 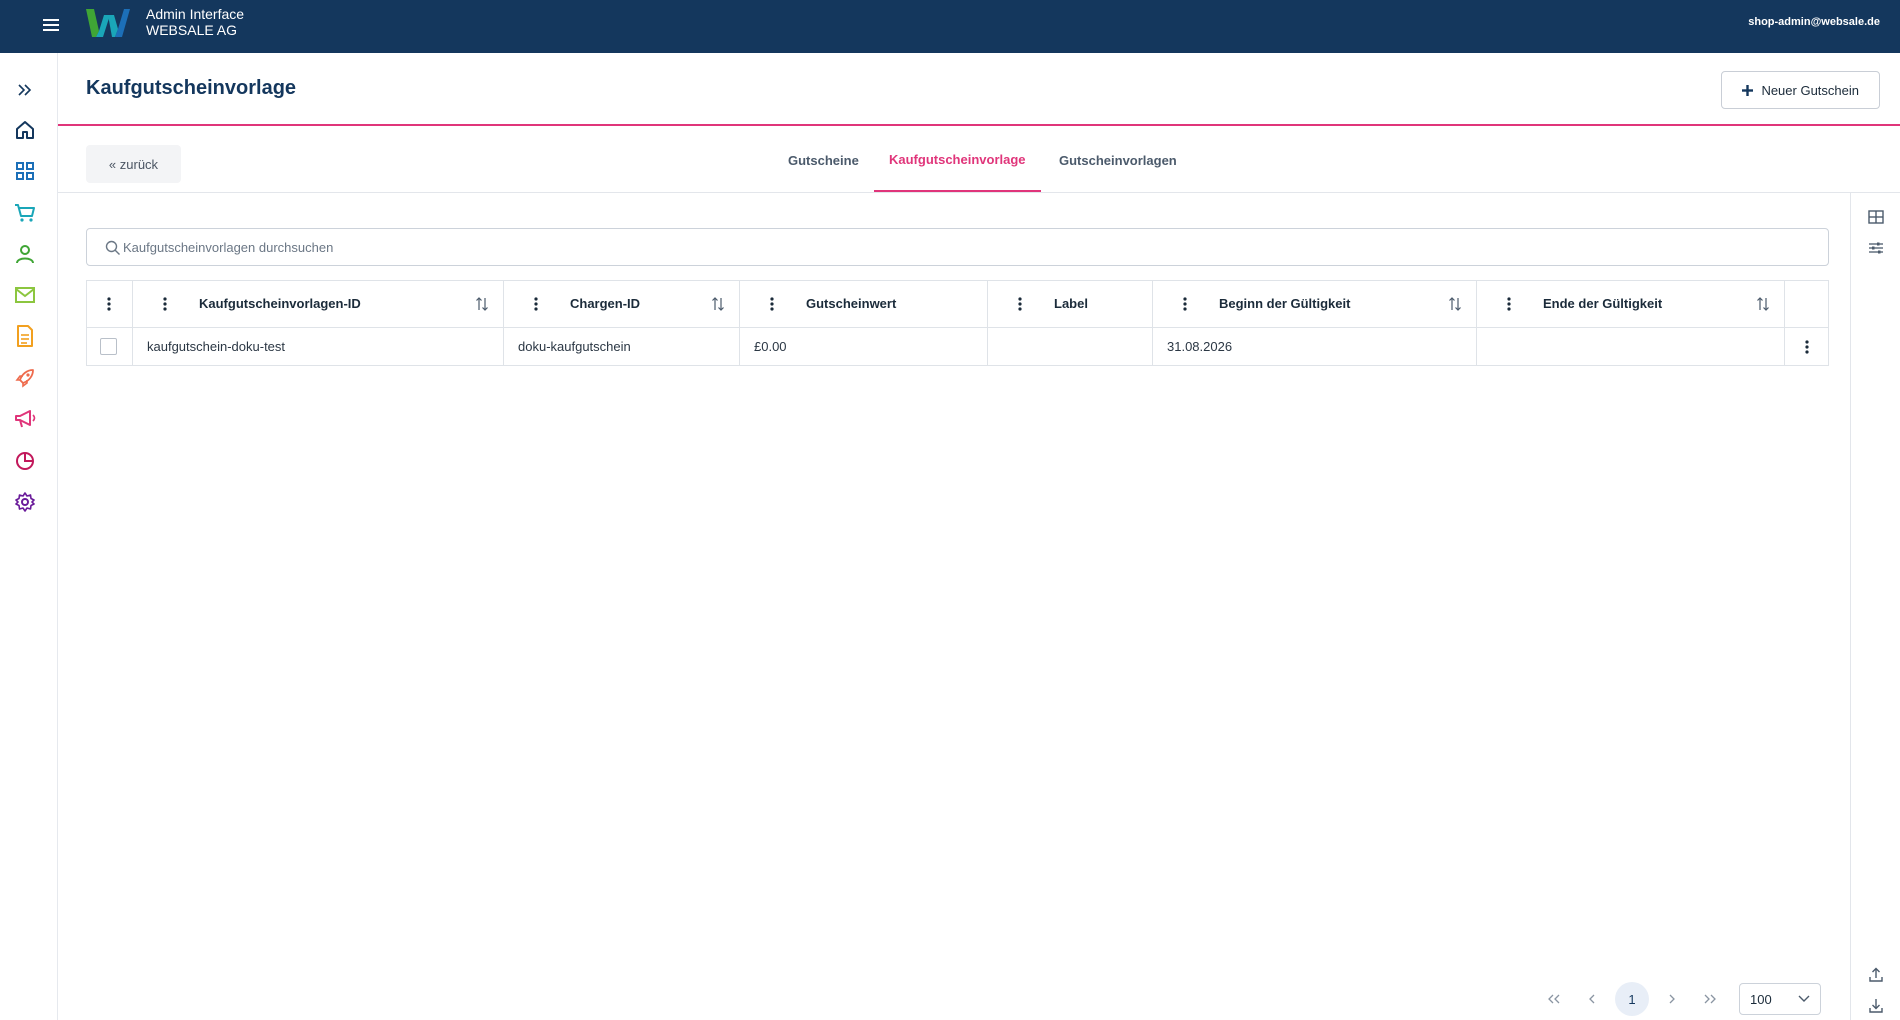 I want to click on column-header-template-id: Kaufgutscheinvorlagen-ID, so click(x=317, y=304).